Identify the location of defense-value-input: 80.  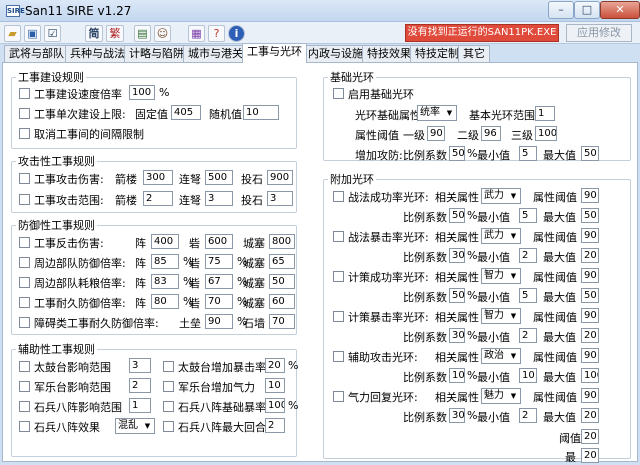
(165, 301).